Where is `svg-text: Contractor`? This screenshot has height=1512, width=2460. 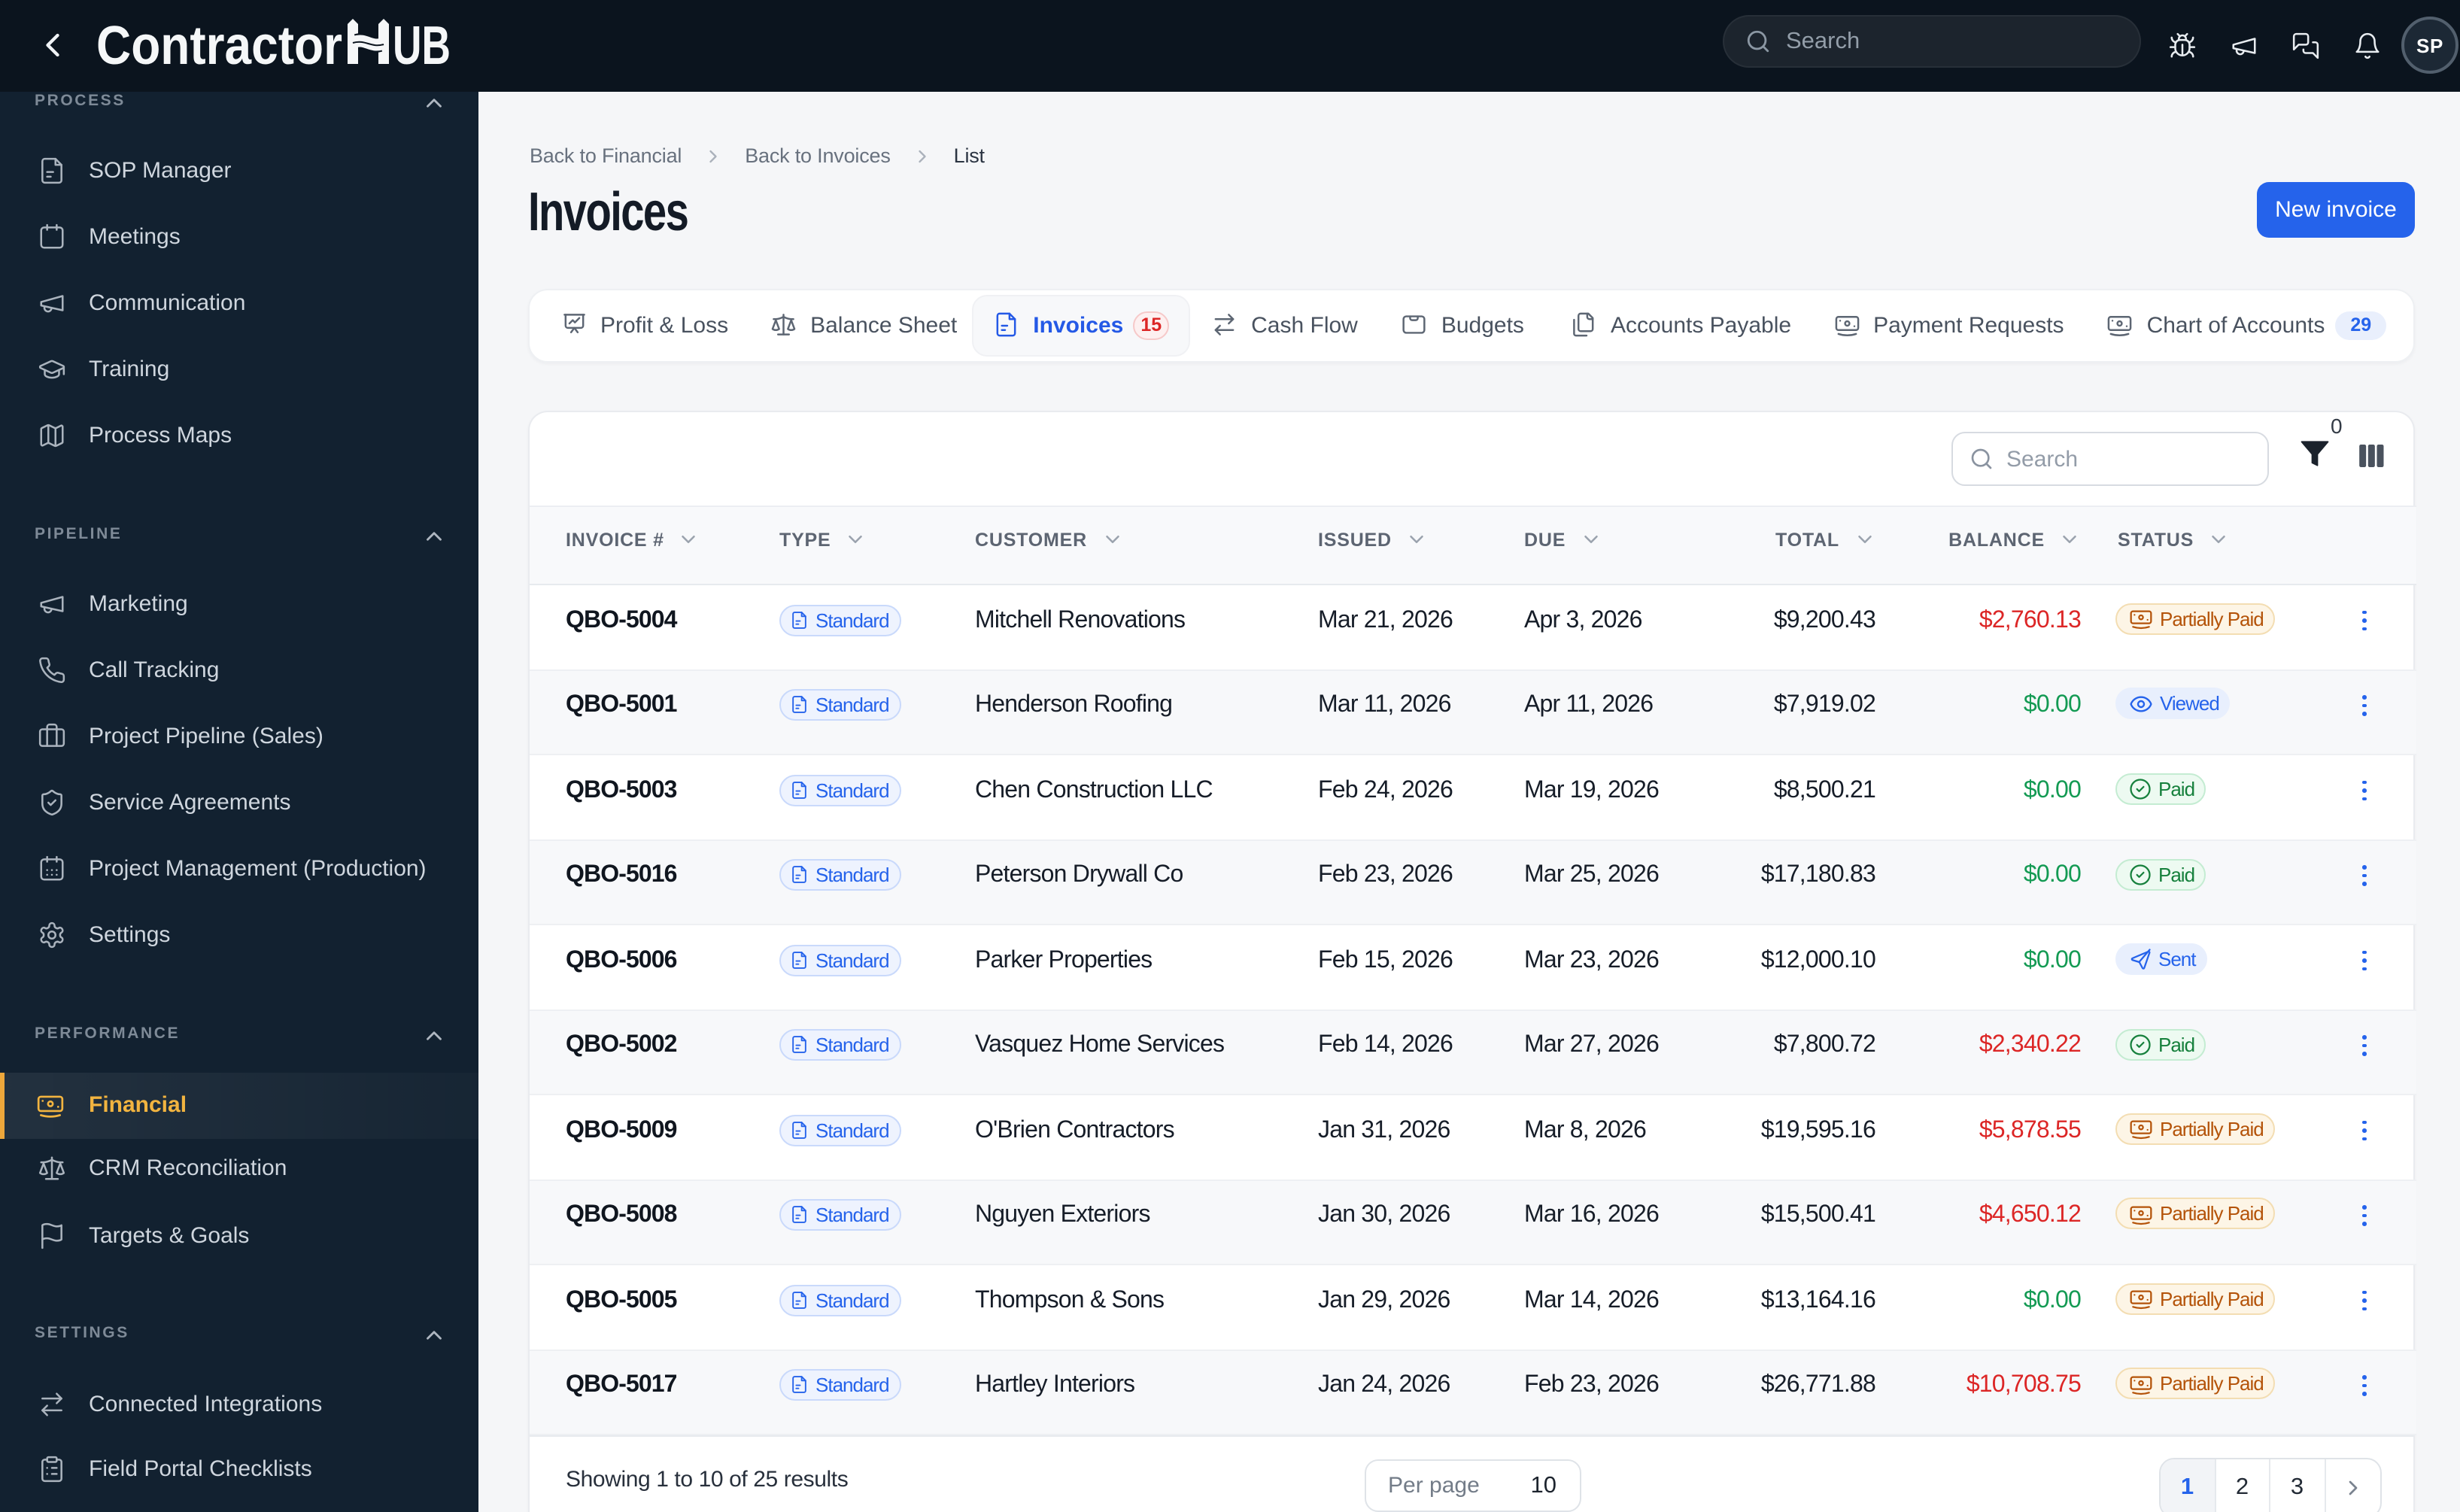
svg-text: Contractor is located at coordinates (219, 41).